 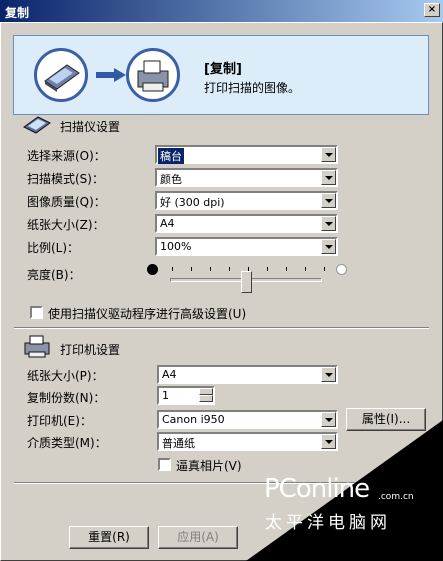 I want to click on watermark-tagline: 太平洋电脑网, so click(x=328, y=523).